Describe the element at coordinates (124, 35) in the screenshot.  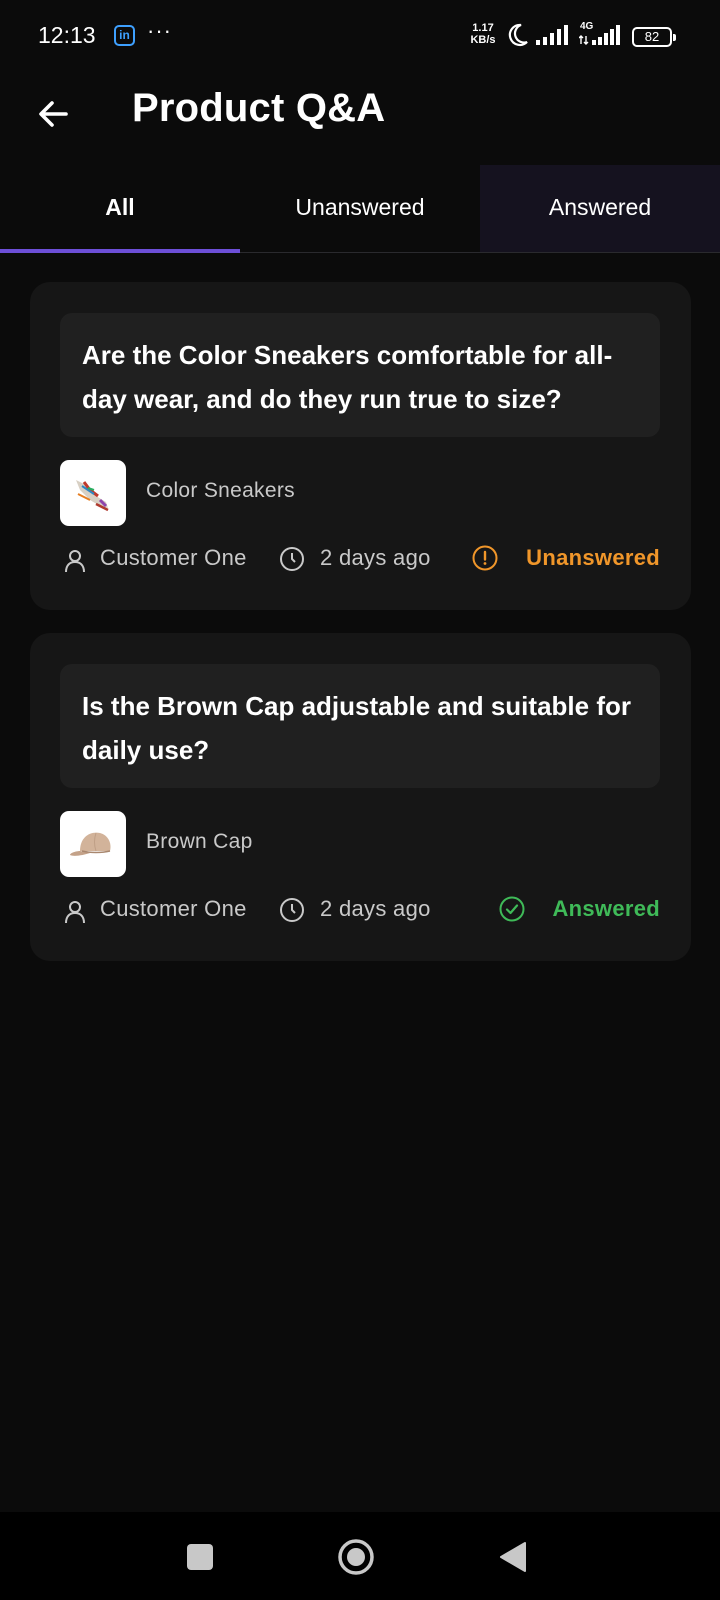
I see `linkedin-icon: in` at that location.